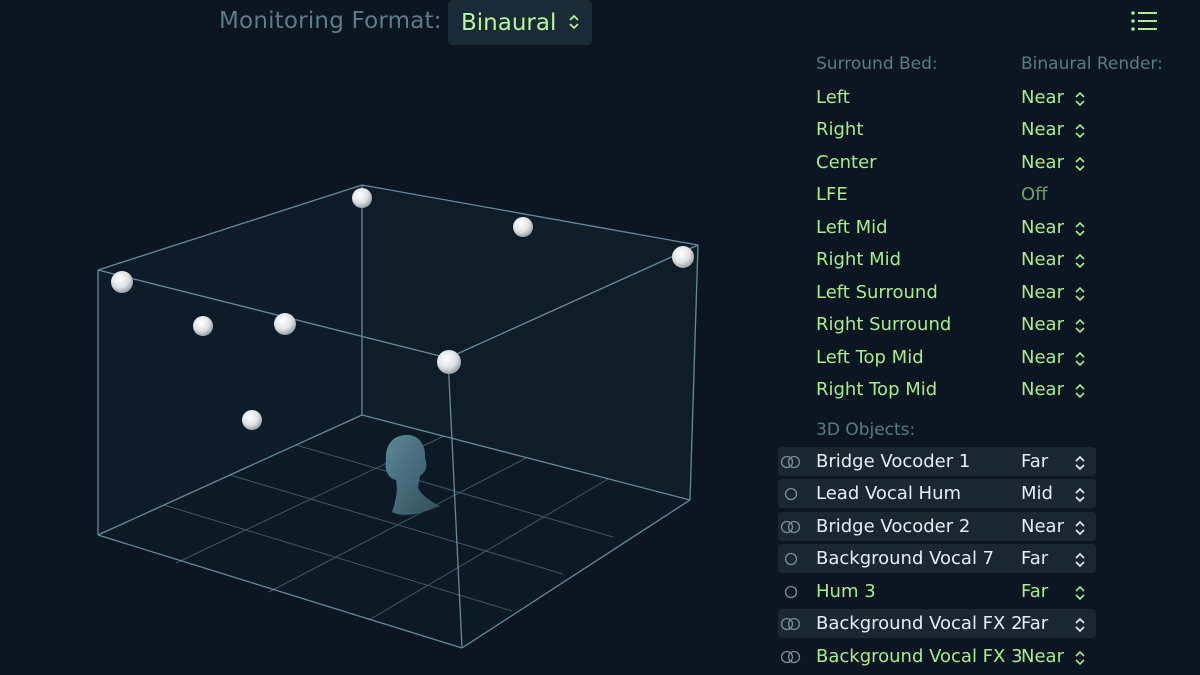 The width and height of the screenshot is (1200, 675). I want to click on object-row: Background Vocal FX 2 Far, so click(937, 623).